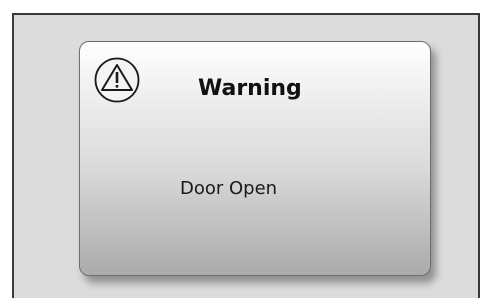 This screenshot has height=298, width=490. What do you see at coordinates (250, 88) in the screenshot?
I see `dialog-title: Warning` at bounding box center [250, 88].